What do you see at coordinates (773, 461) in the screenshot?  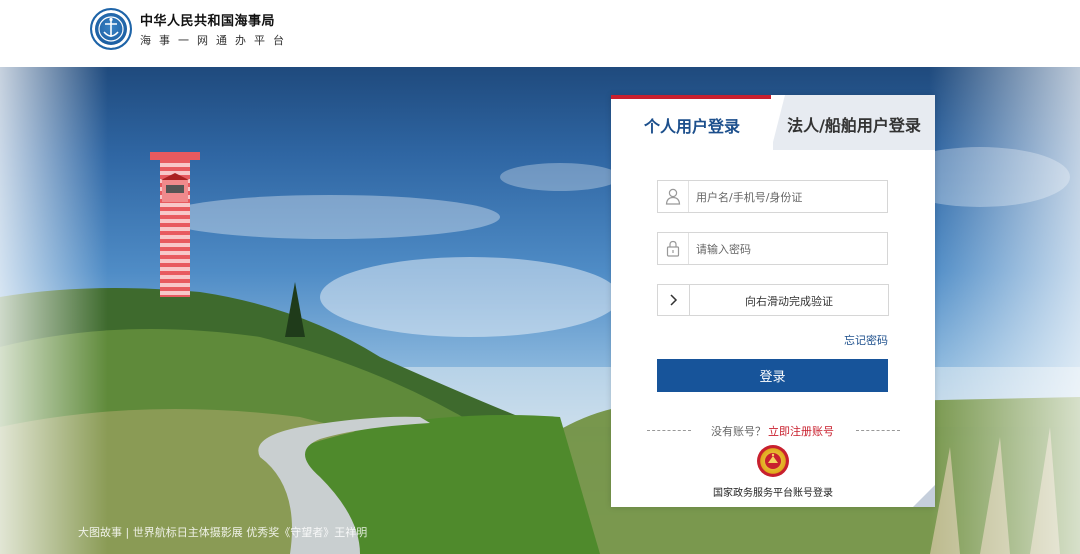 I see `national-emblem-icon` at bounding box center [773, 461].